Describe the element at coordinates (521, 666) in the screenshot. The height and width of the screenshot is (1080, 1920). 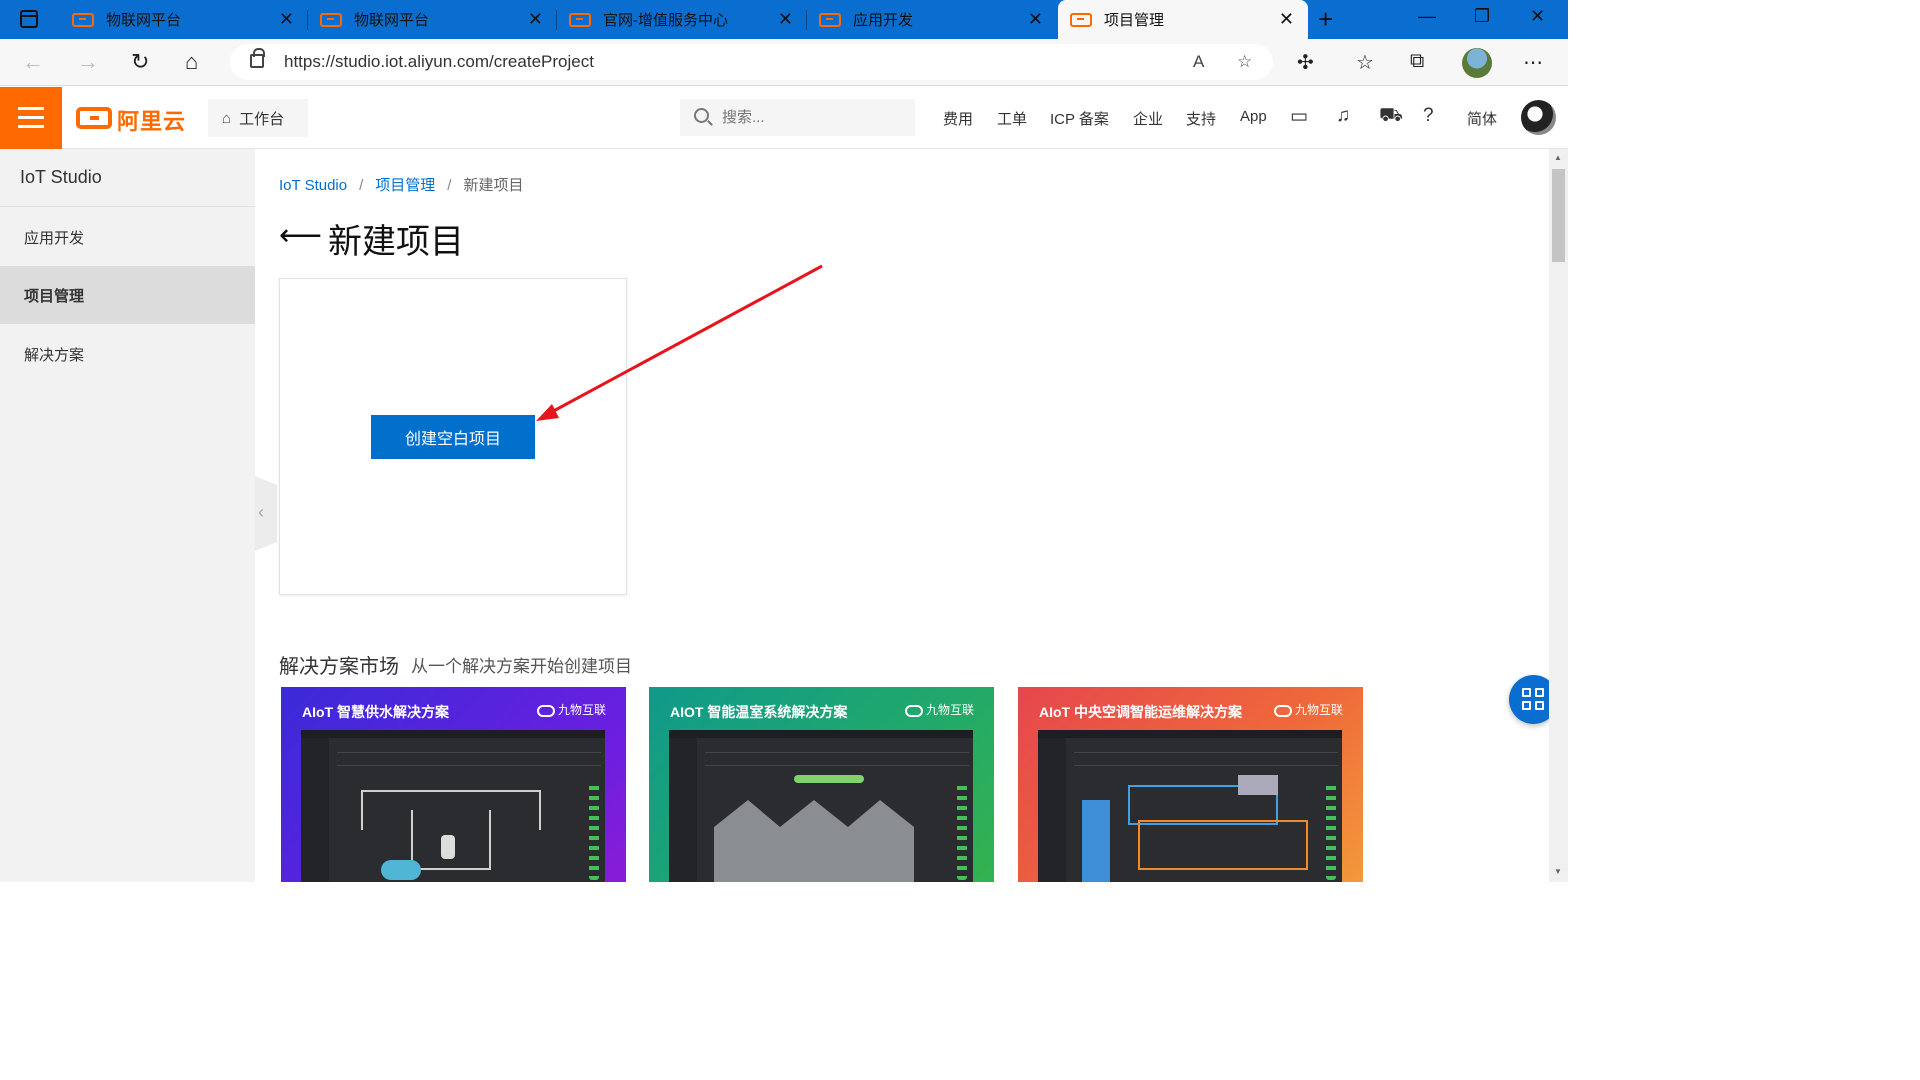
I see `solution-market-subtitle: 从一个解决方案开始创建项目` at that location.